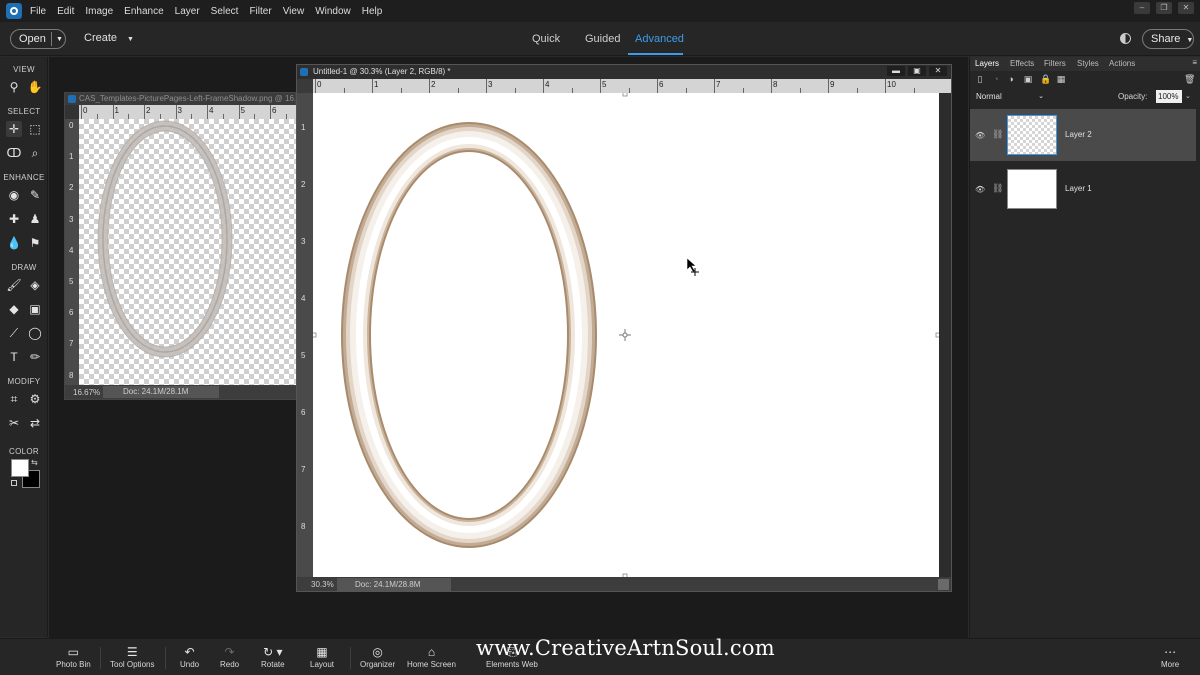 Image resolution: width=1200 pixels, height=675 pixels. What do you see at coordinates (14, 129) in the screenshot?
I see `move-icon: ✛` at bounding box center [14, 129].